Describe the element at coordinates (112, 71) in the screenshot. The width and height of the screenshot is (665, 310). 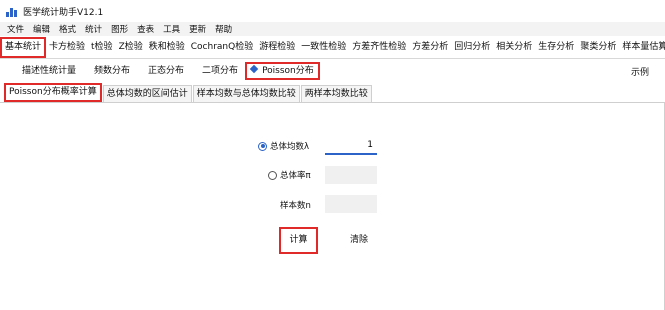
I see `subtab-frequency: 频数分布` at that location.